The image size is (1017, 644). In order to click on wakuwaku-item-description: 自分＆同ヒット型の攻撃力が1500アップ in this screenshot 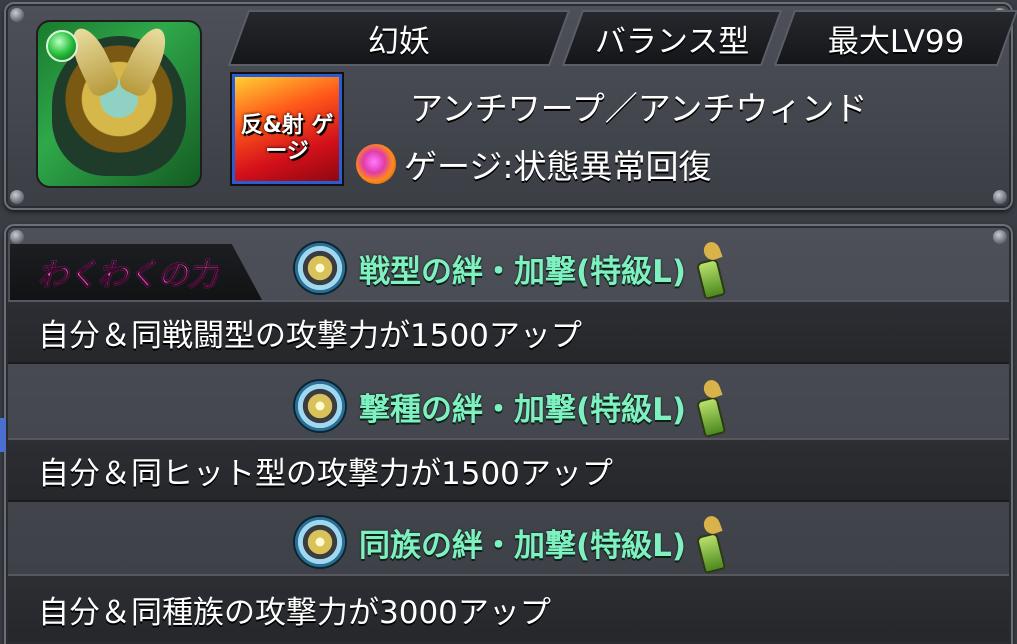, I will do `click(508, 470)`.